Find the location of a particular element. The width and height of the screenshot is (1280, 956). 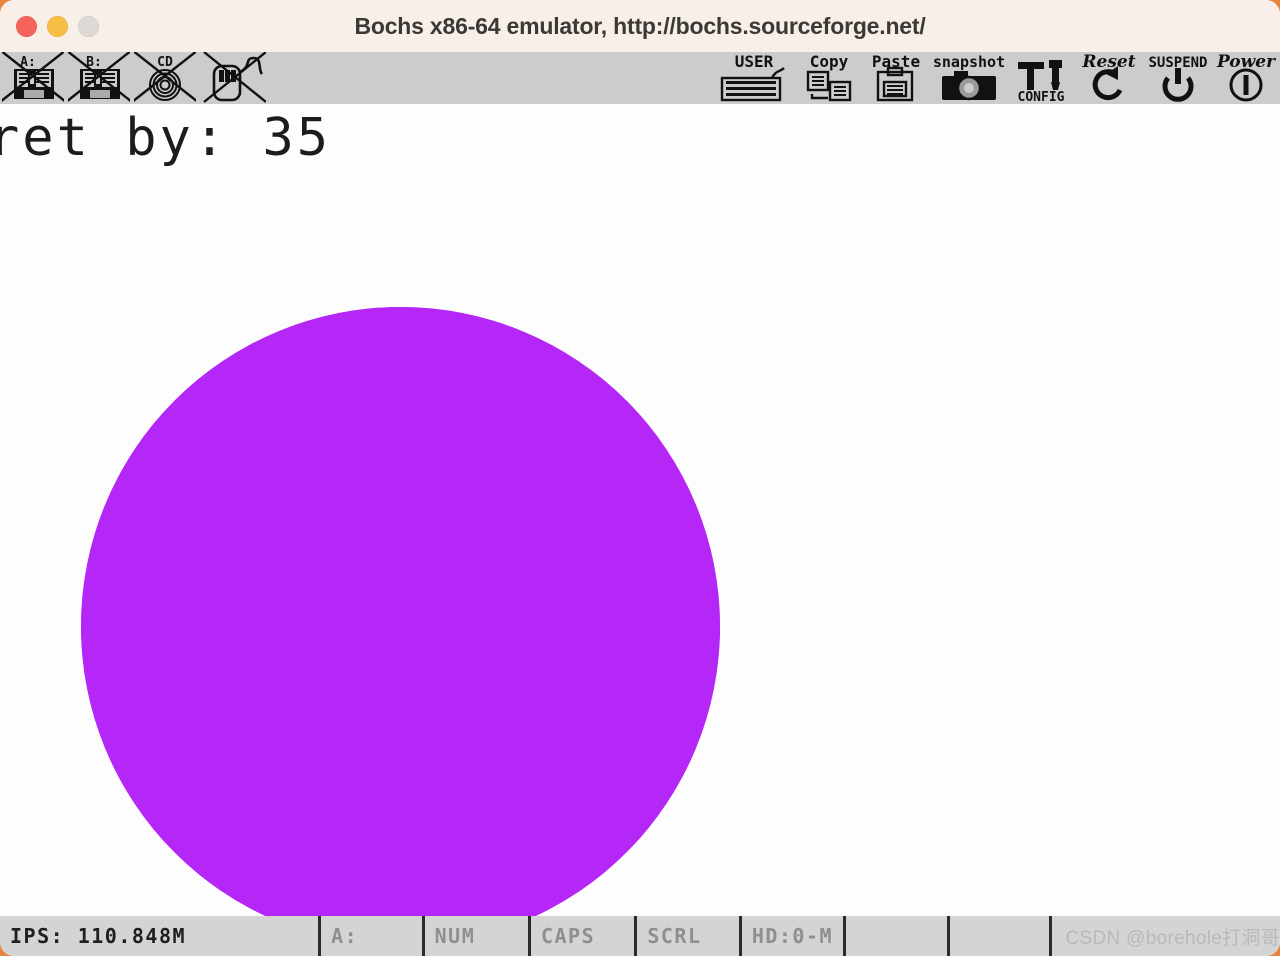

toolbar-suspend-button: SUSPEND is located at coordinates (1178, 78).